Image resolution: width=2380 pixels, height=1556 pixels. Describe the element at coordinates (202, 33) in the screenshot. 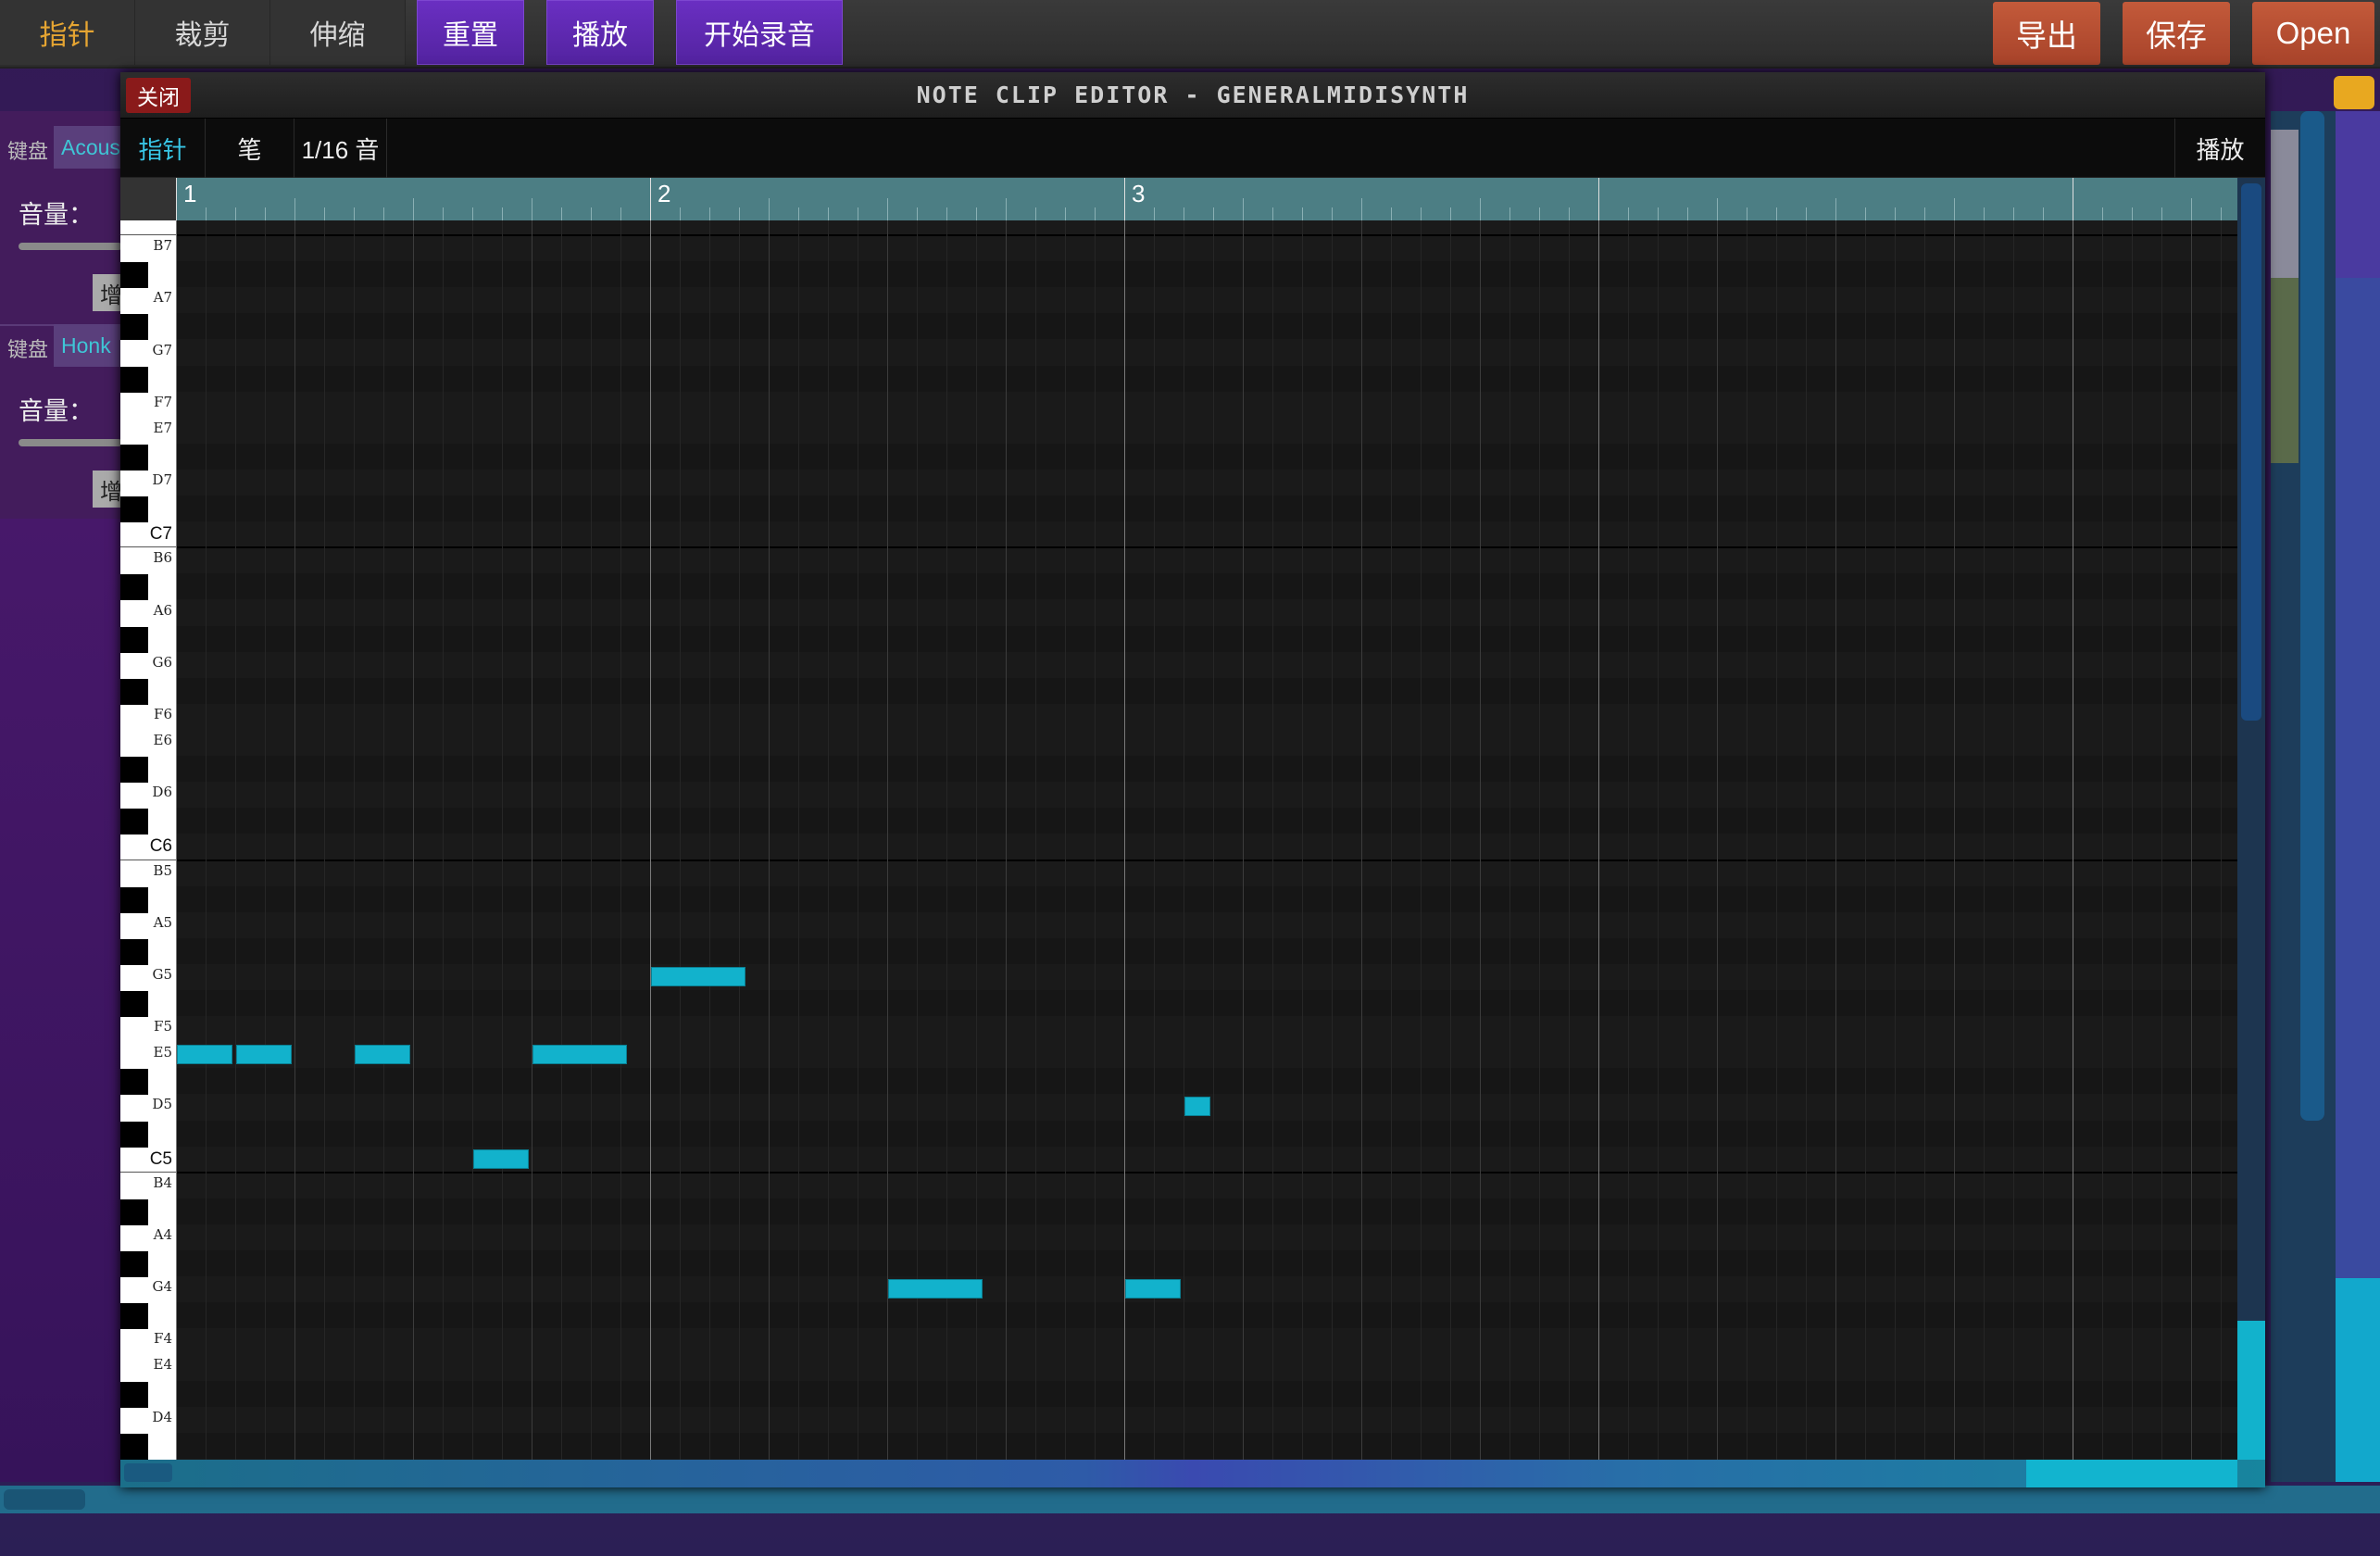

I see `trim-tool-button: 裁剪` at that location.